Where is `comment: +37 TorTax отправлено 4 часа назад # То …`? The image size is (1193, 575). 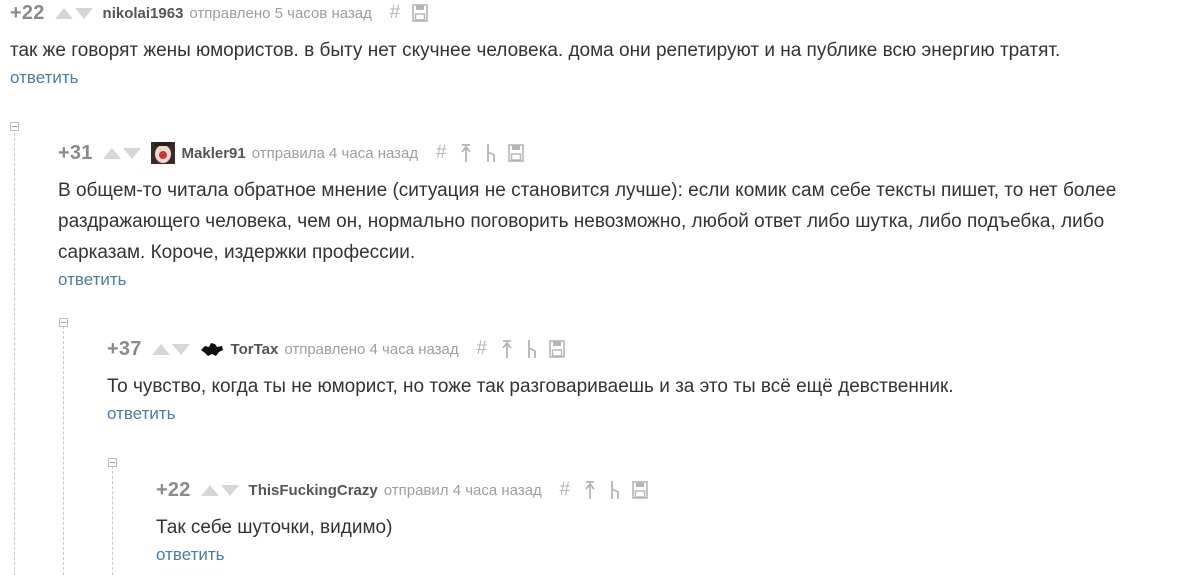
comment: +37 TorTax отправлено 4 часа назад # То … is located at coordinates (649, 380).